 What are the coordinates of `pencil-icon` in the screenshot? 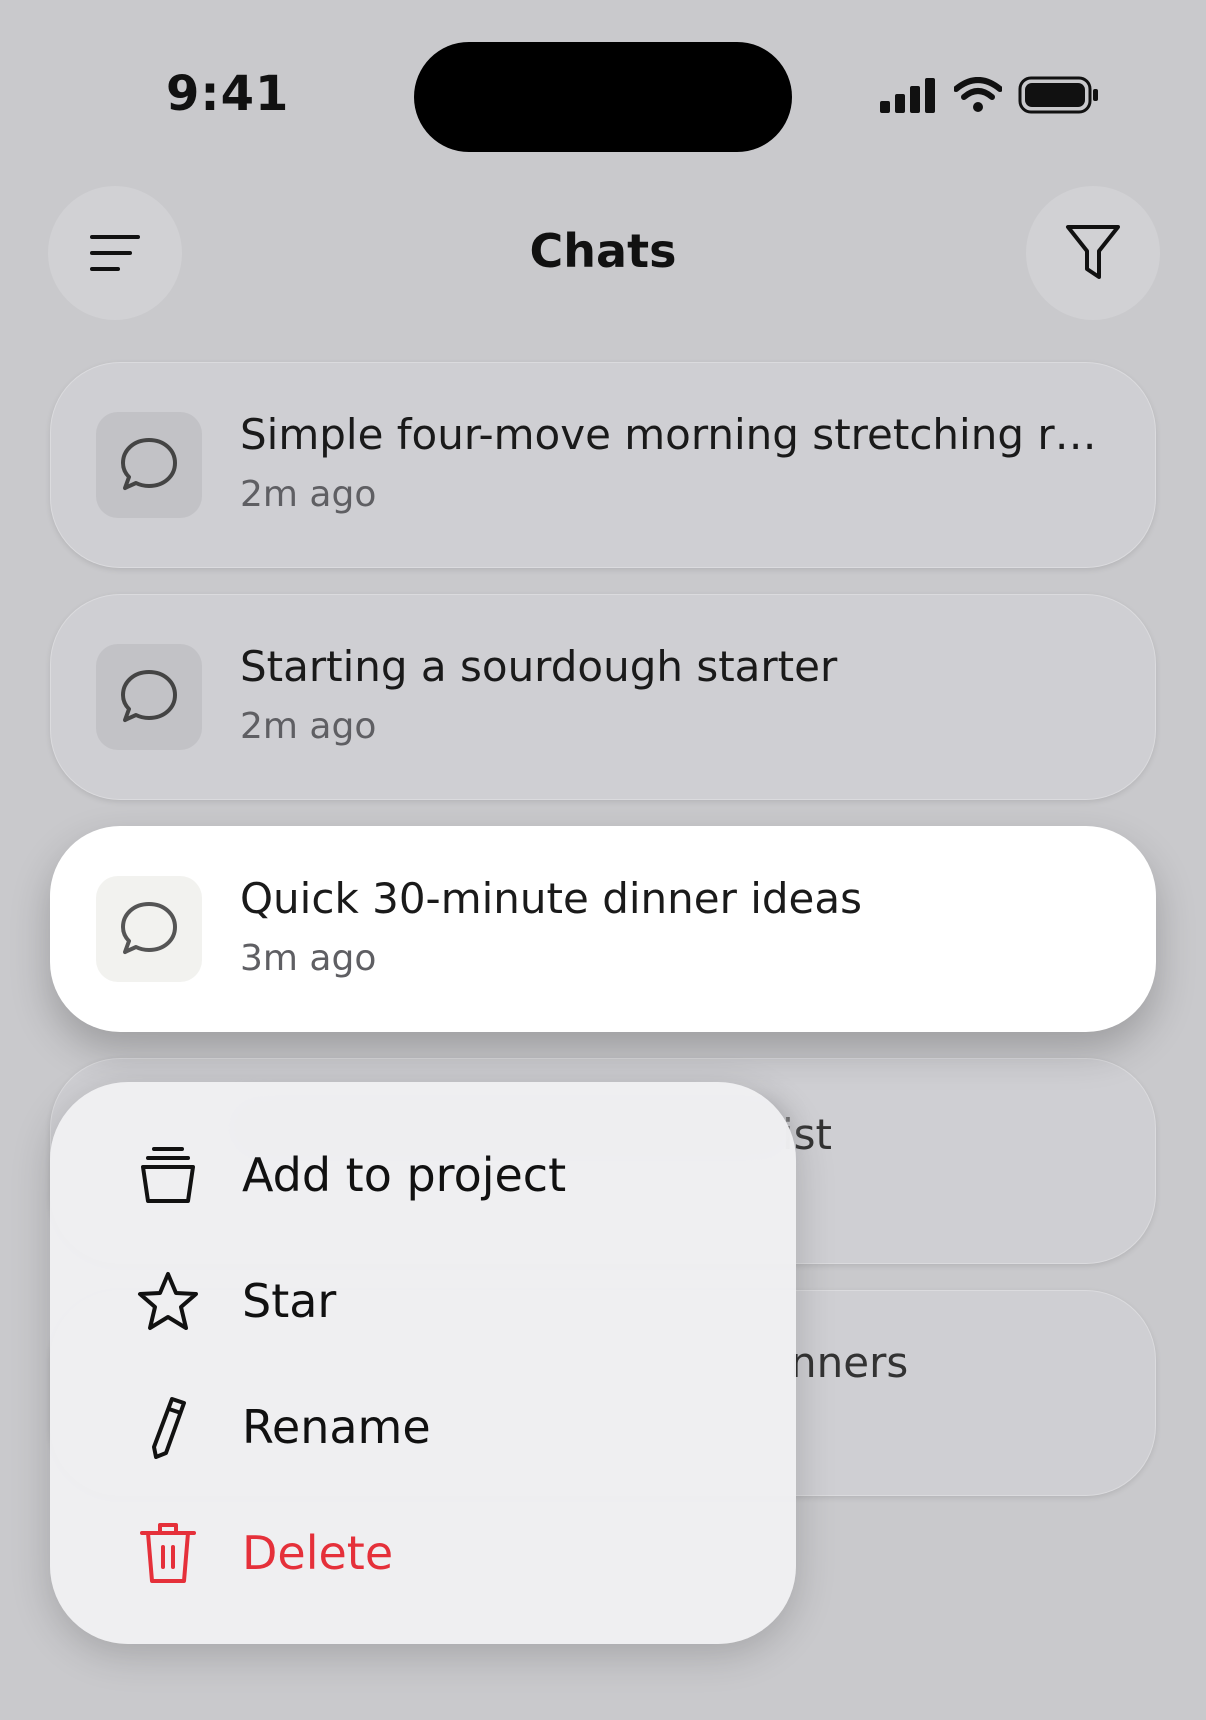 It's located at (168, 1427).